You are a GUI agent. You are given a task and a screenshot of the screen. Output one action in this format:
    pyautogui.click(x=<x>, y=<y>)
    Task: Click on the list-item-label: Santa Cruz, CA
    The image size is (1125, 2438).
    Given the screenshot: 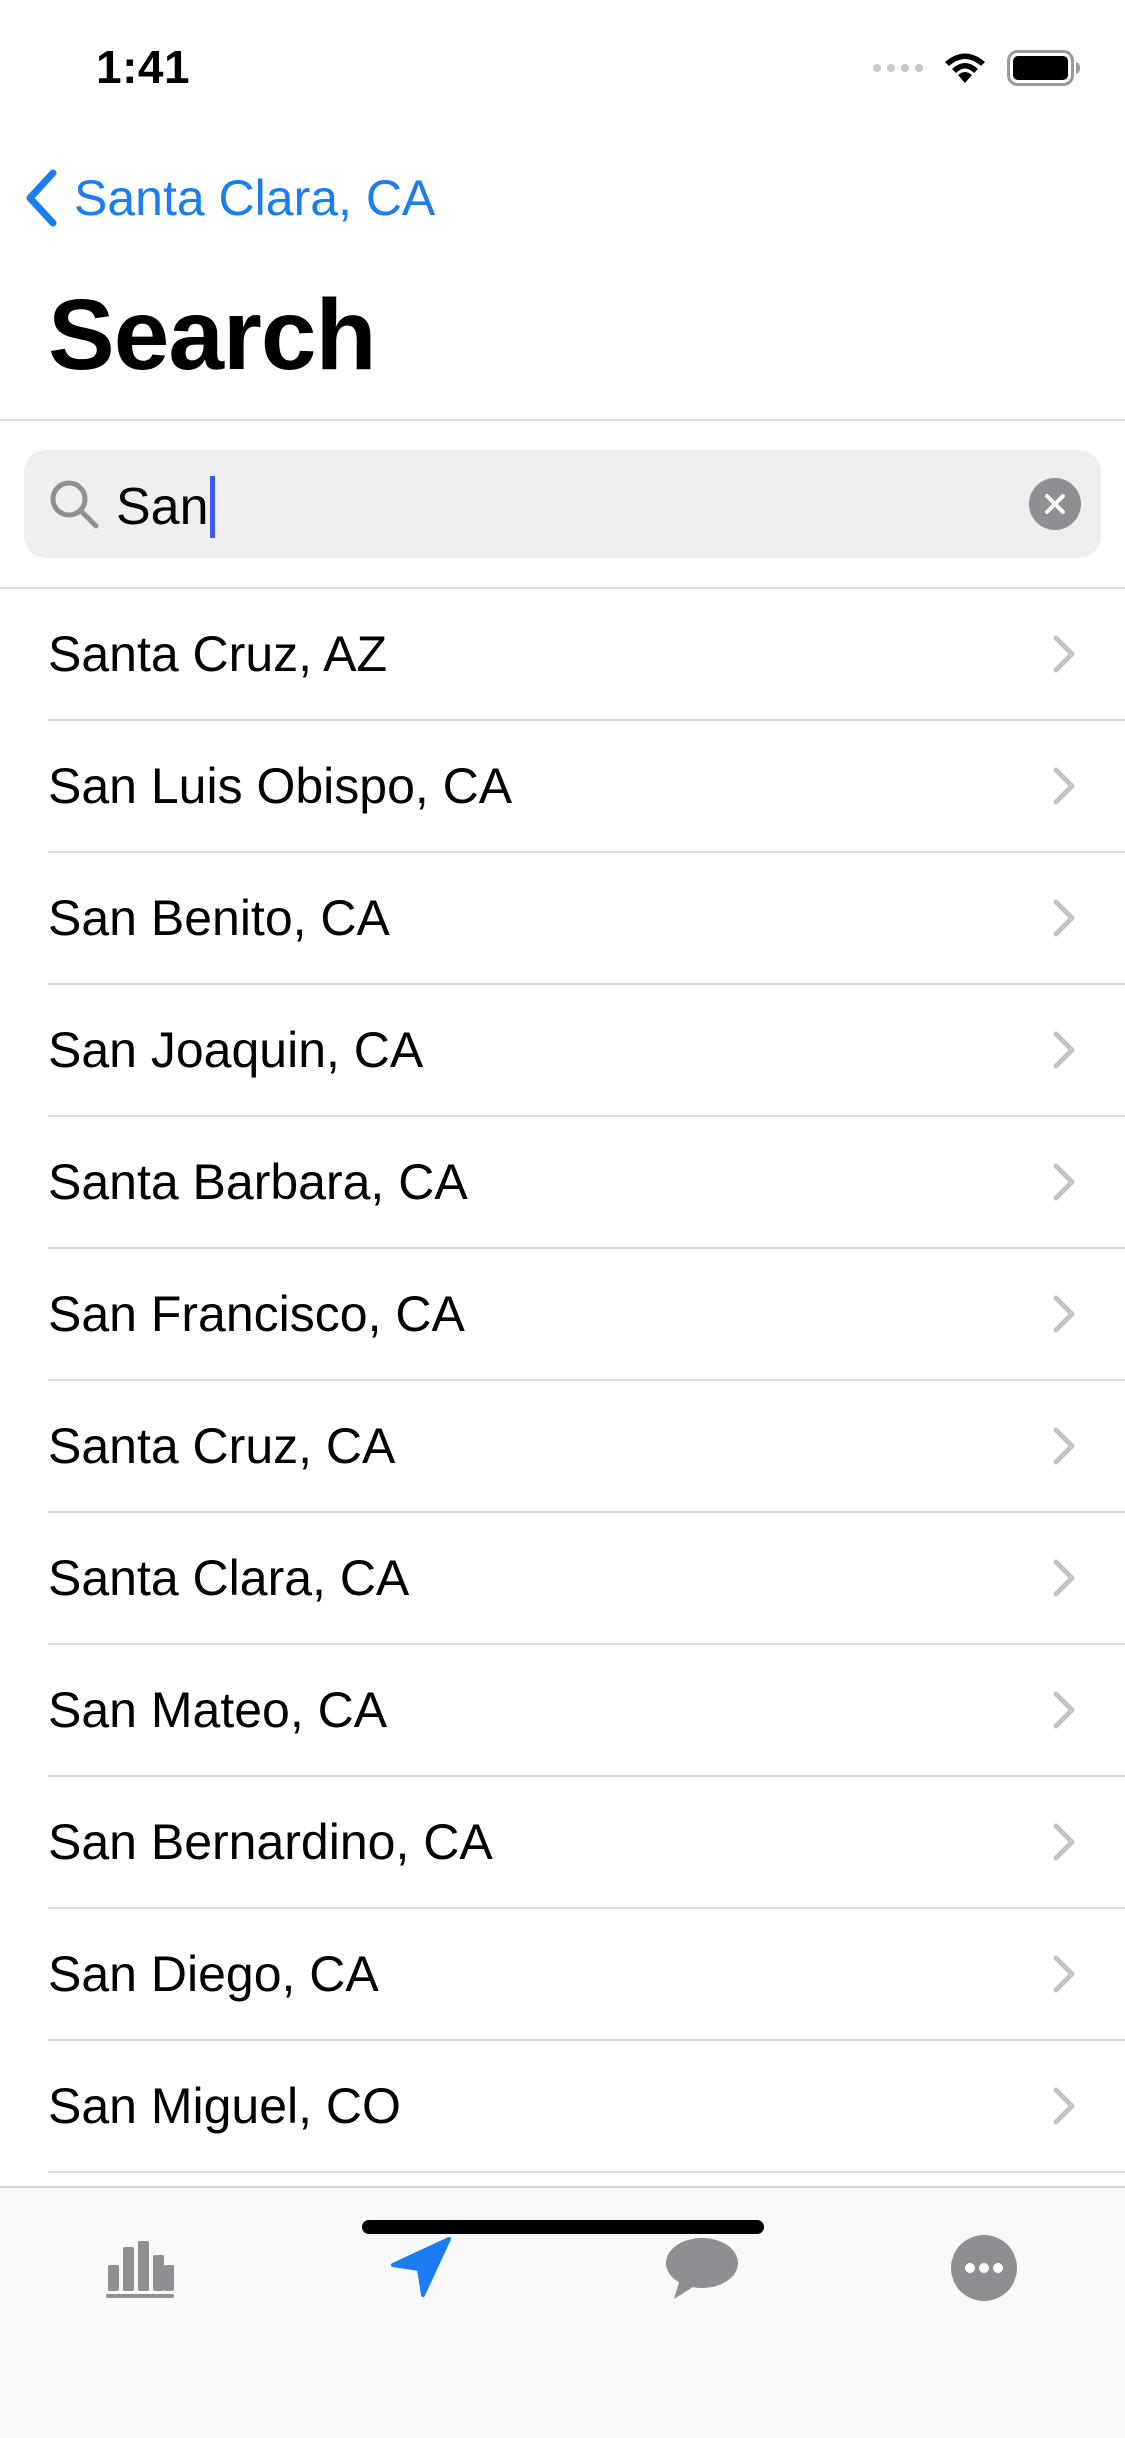 What is the action you would take?
    pyautogui.click(x=222, y=1446)
    